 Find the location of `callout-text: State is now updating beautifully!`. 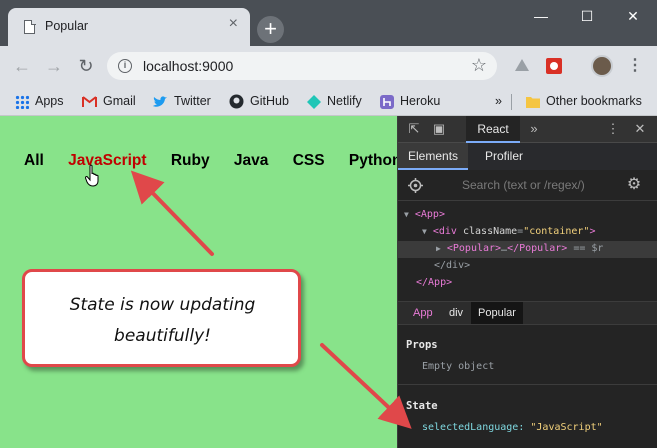

callout-text: State is now updating beautifully! is located at coordinates (162, 321).